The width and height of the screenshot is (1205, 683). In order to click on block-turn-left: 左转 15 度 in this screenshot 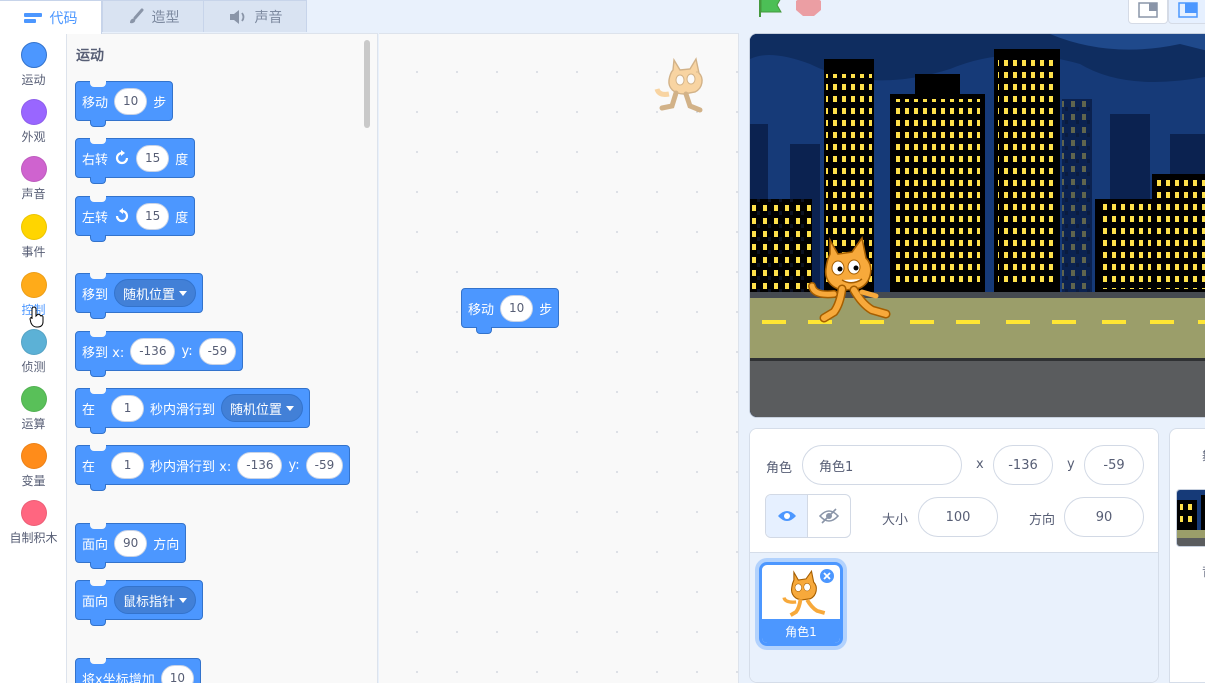, I will do `click(135, 219)`.